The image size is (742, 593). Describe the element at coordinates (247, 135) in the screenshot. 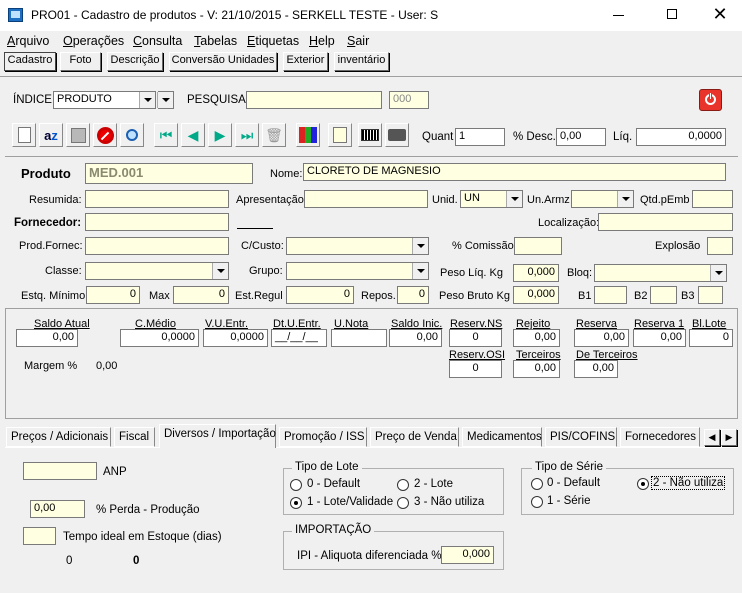

I see `last-button: ⏭` at that location.